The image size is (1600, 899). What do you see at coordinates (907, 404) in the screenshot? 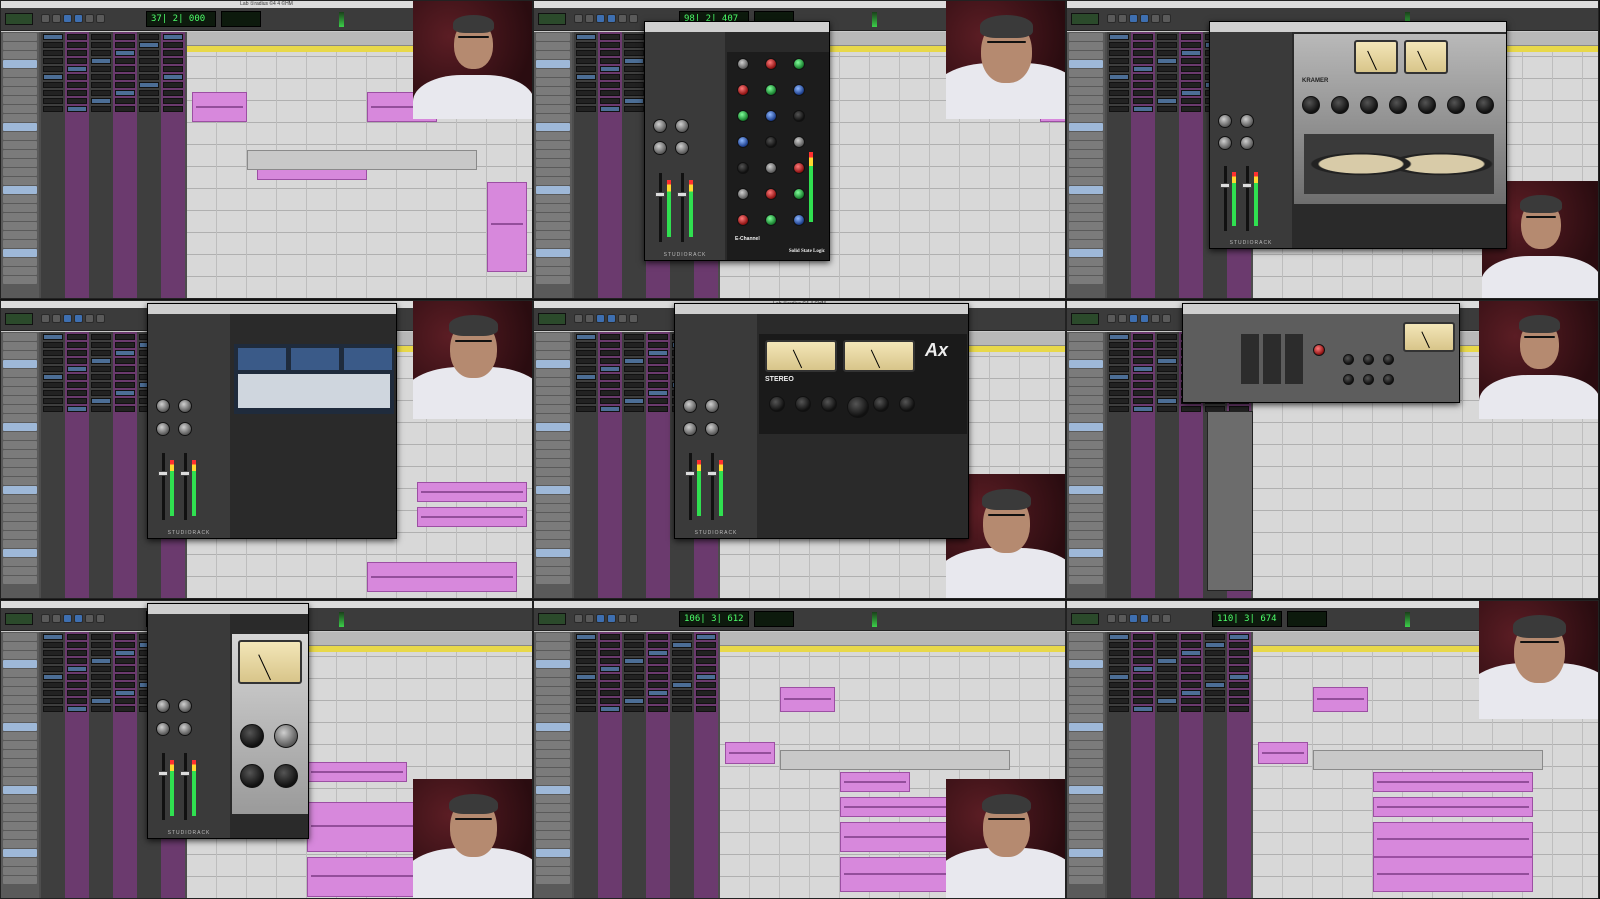
I see `ax-knob` at bounding box center [907, 404].